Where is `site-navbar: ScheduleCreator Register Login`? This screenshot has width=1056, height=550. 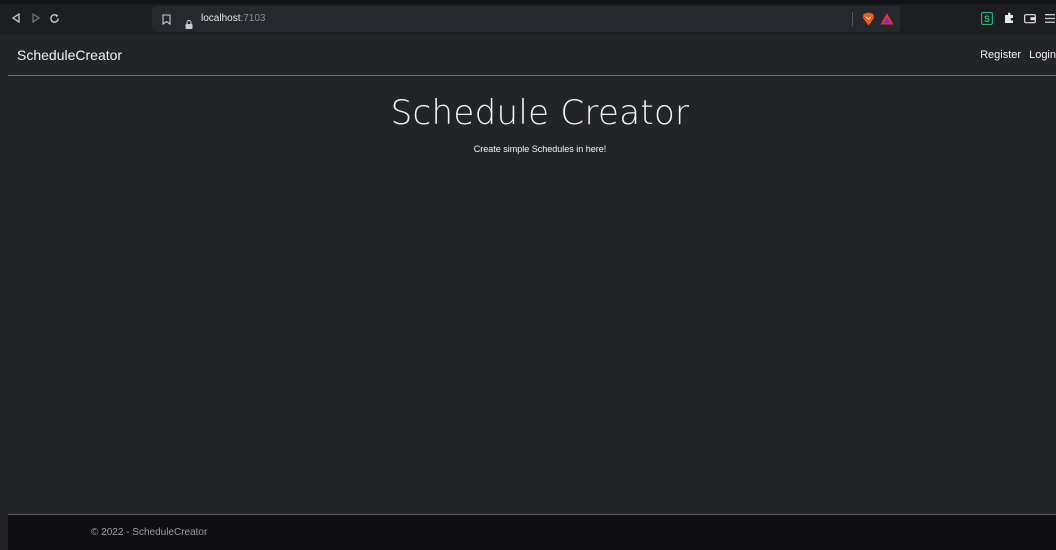 site-navbar: ScheduleCreator Register Login is located at coordinates (532, 55).